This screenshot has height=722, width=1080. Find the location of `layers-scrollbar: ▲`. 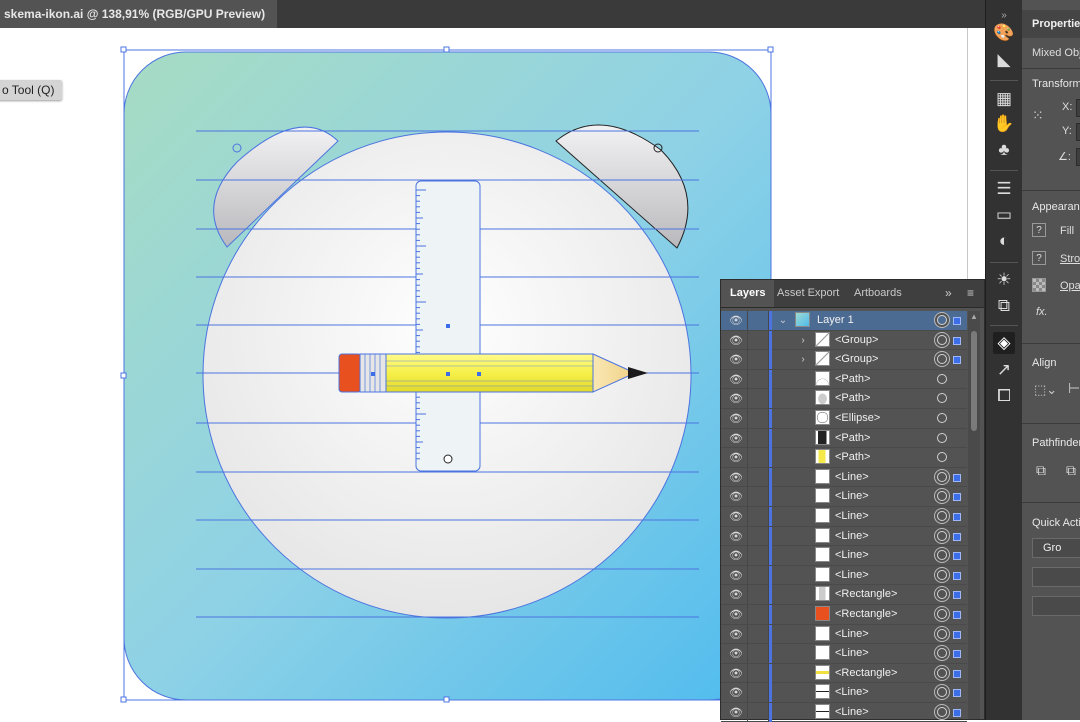

layers-scrollbar: ▲ is located at coordinates (974, 515).